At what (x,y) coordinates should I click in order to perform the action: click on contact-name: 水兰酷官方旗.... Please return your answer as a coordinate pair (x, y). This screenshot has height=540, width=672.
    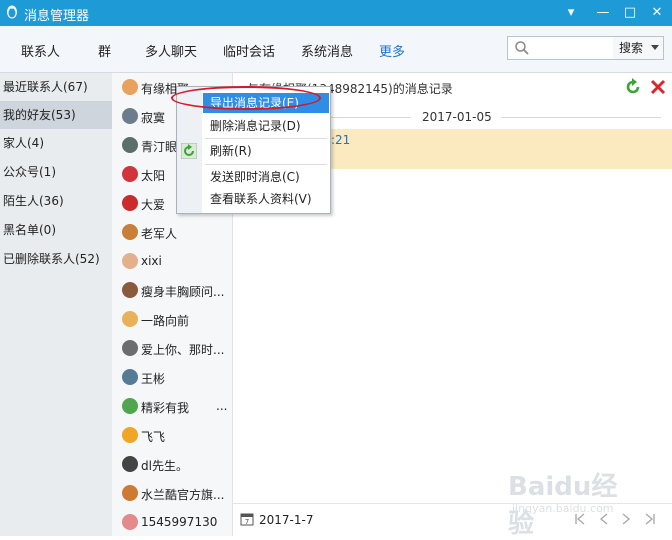
    Looking at the image, I should click on (183, 495).